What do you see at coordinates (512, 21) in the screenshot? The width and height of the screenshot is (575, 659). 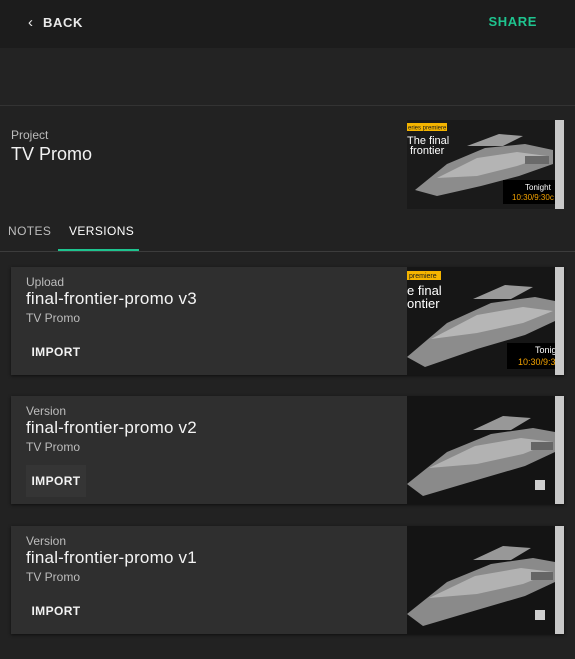 I see `share-button: SHARE` at bounding box center [512, 21].